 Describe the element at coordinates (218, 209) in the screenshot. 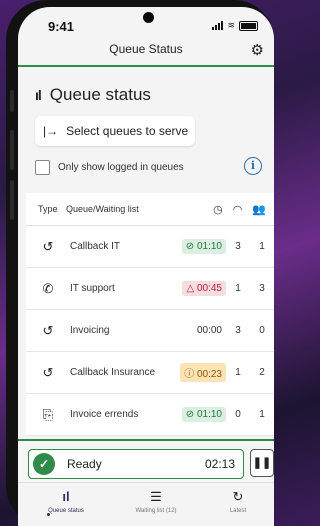

I see `clock-icon: ◷` at that location.